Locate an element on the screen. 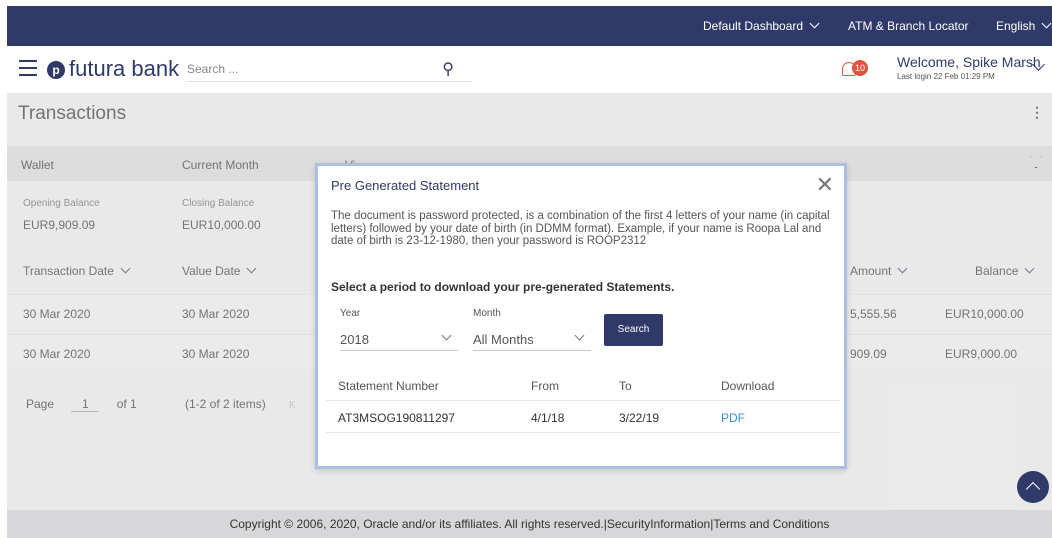 The image size is (1052, 538). welcome-text: Welcome, Spike Marsh is located at coordinates (969, 62).